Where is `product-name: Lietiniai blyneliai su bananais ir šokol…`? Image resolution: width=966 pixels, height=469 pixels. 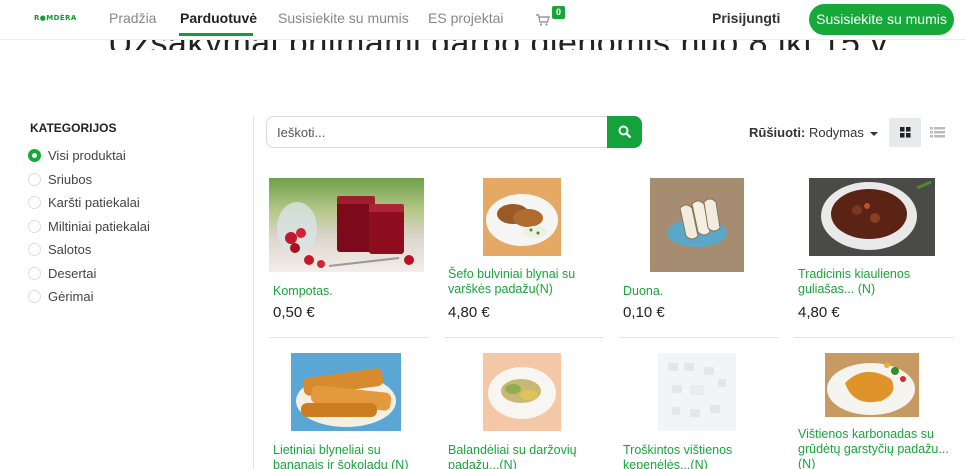
product-name: Lietiniai blyneliai su bananais ir šokol… is located at coordinates (349, 456).